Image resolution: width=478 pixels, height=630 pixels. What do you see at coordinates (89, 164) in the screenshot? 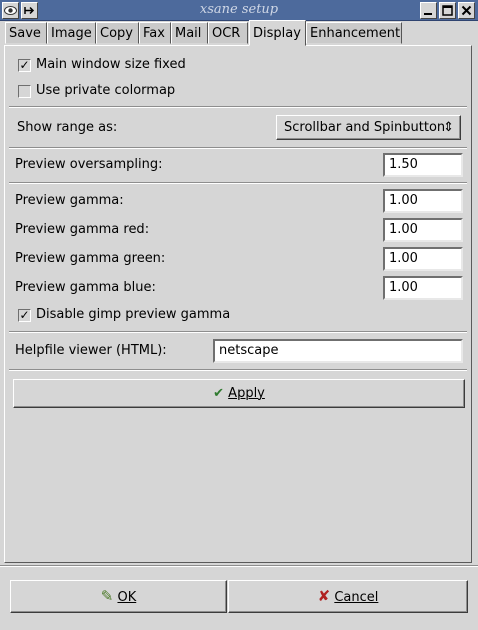
I see `preview-oversampling-label: Preview oversampling:` at bounding box center [89, 164].